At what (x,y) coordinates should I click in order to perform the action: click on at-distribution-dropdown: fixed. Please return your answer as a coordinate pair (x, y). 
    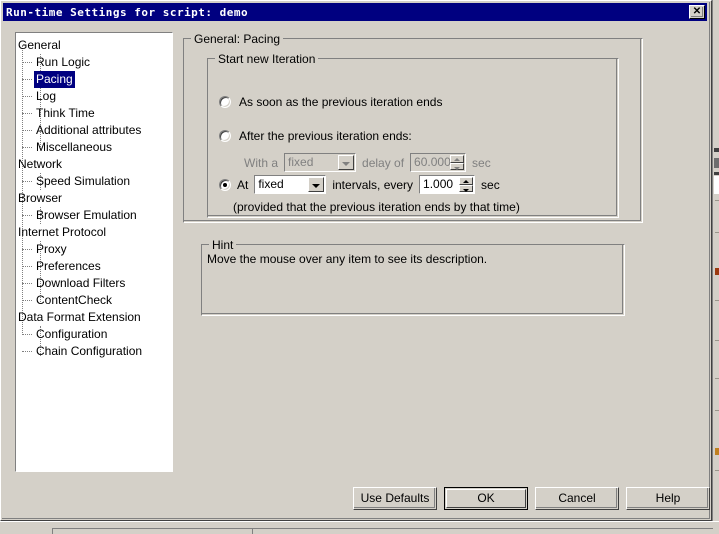
    Looking at the image, I should click on (290, 184).